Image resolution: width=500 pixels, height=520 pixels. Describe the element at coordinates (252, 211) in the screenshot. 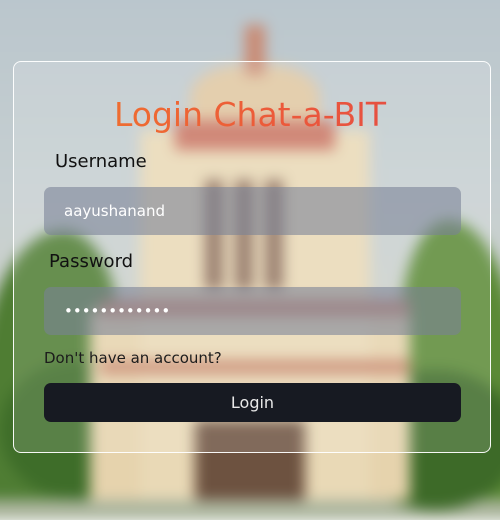

I see `username-input` at that location.